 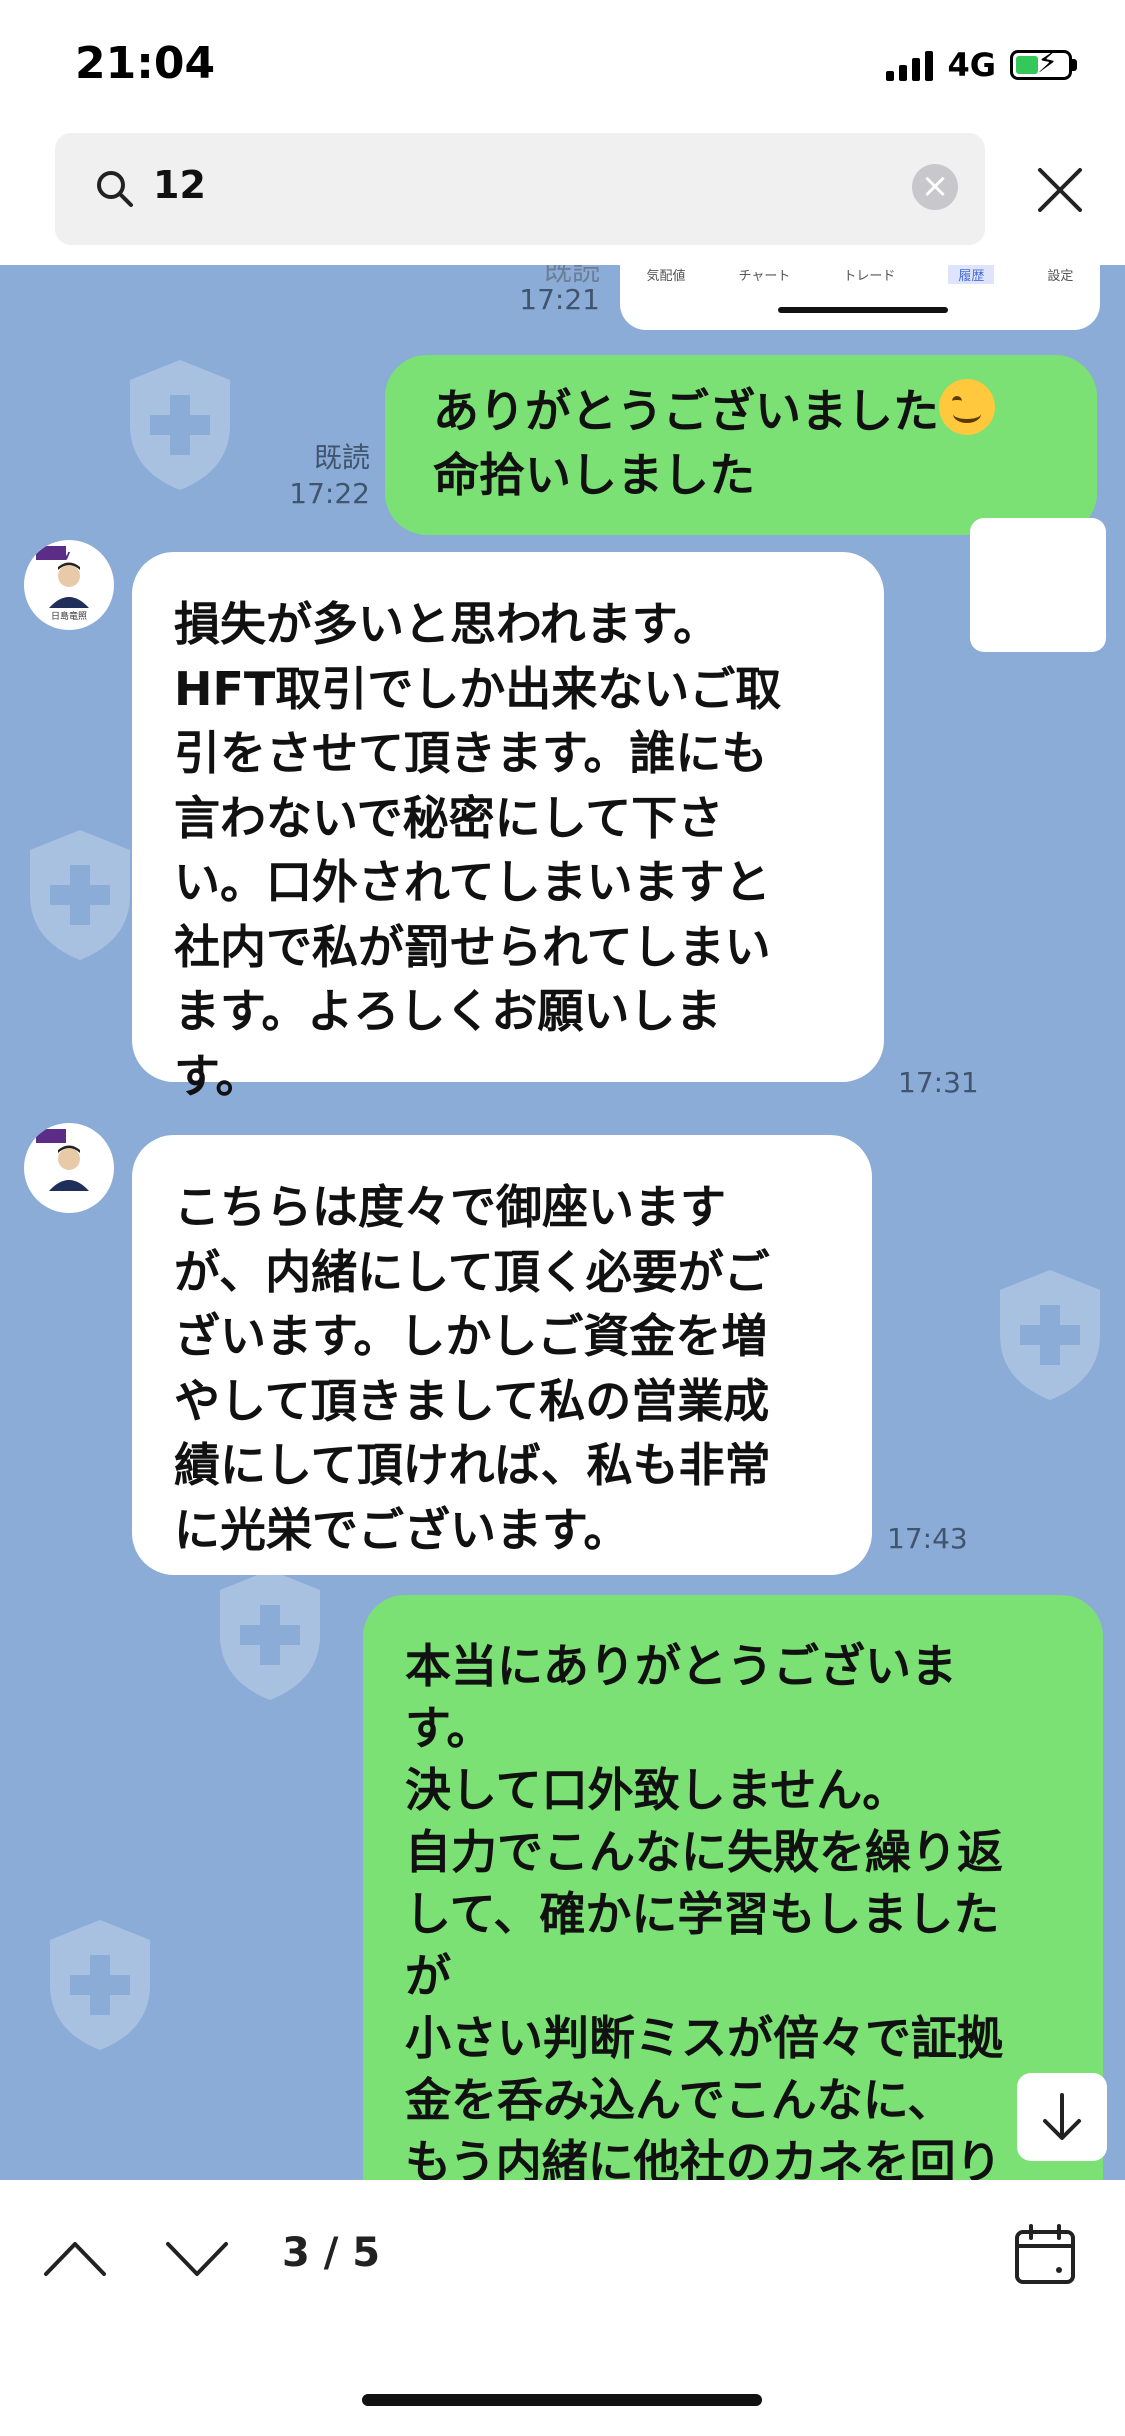 I want to click on status-bar: 21:04 4G ⚡, so click(x=562, y=65).